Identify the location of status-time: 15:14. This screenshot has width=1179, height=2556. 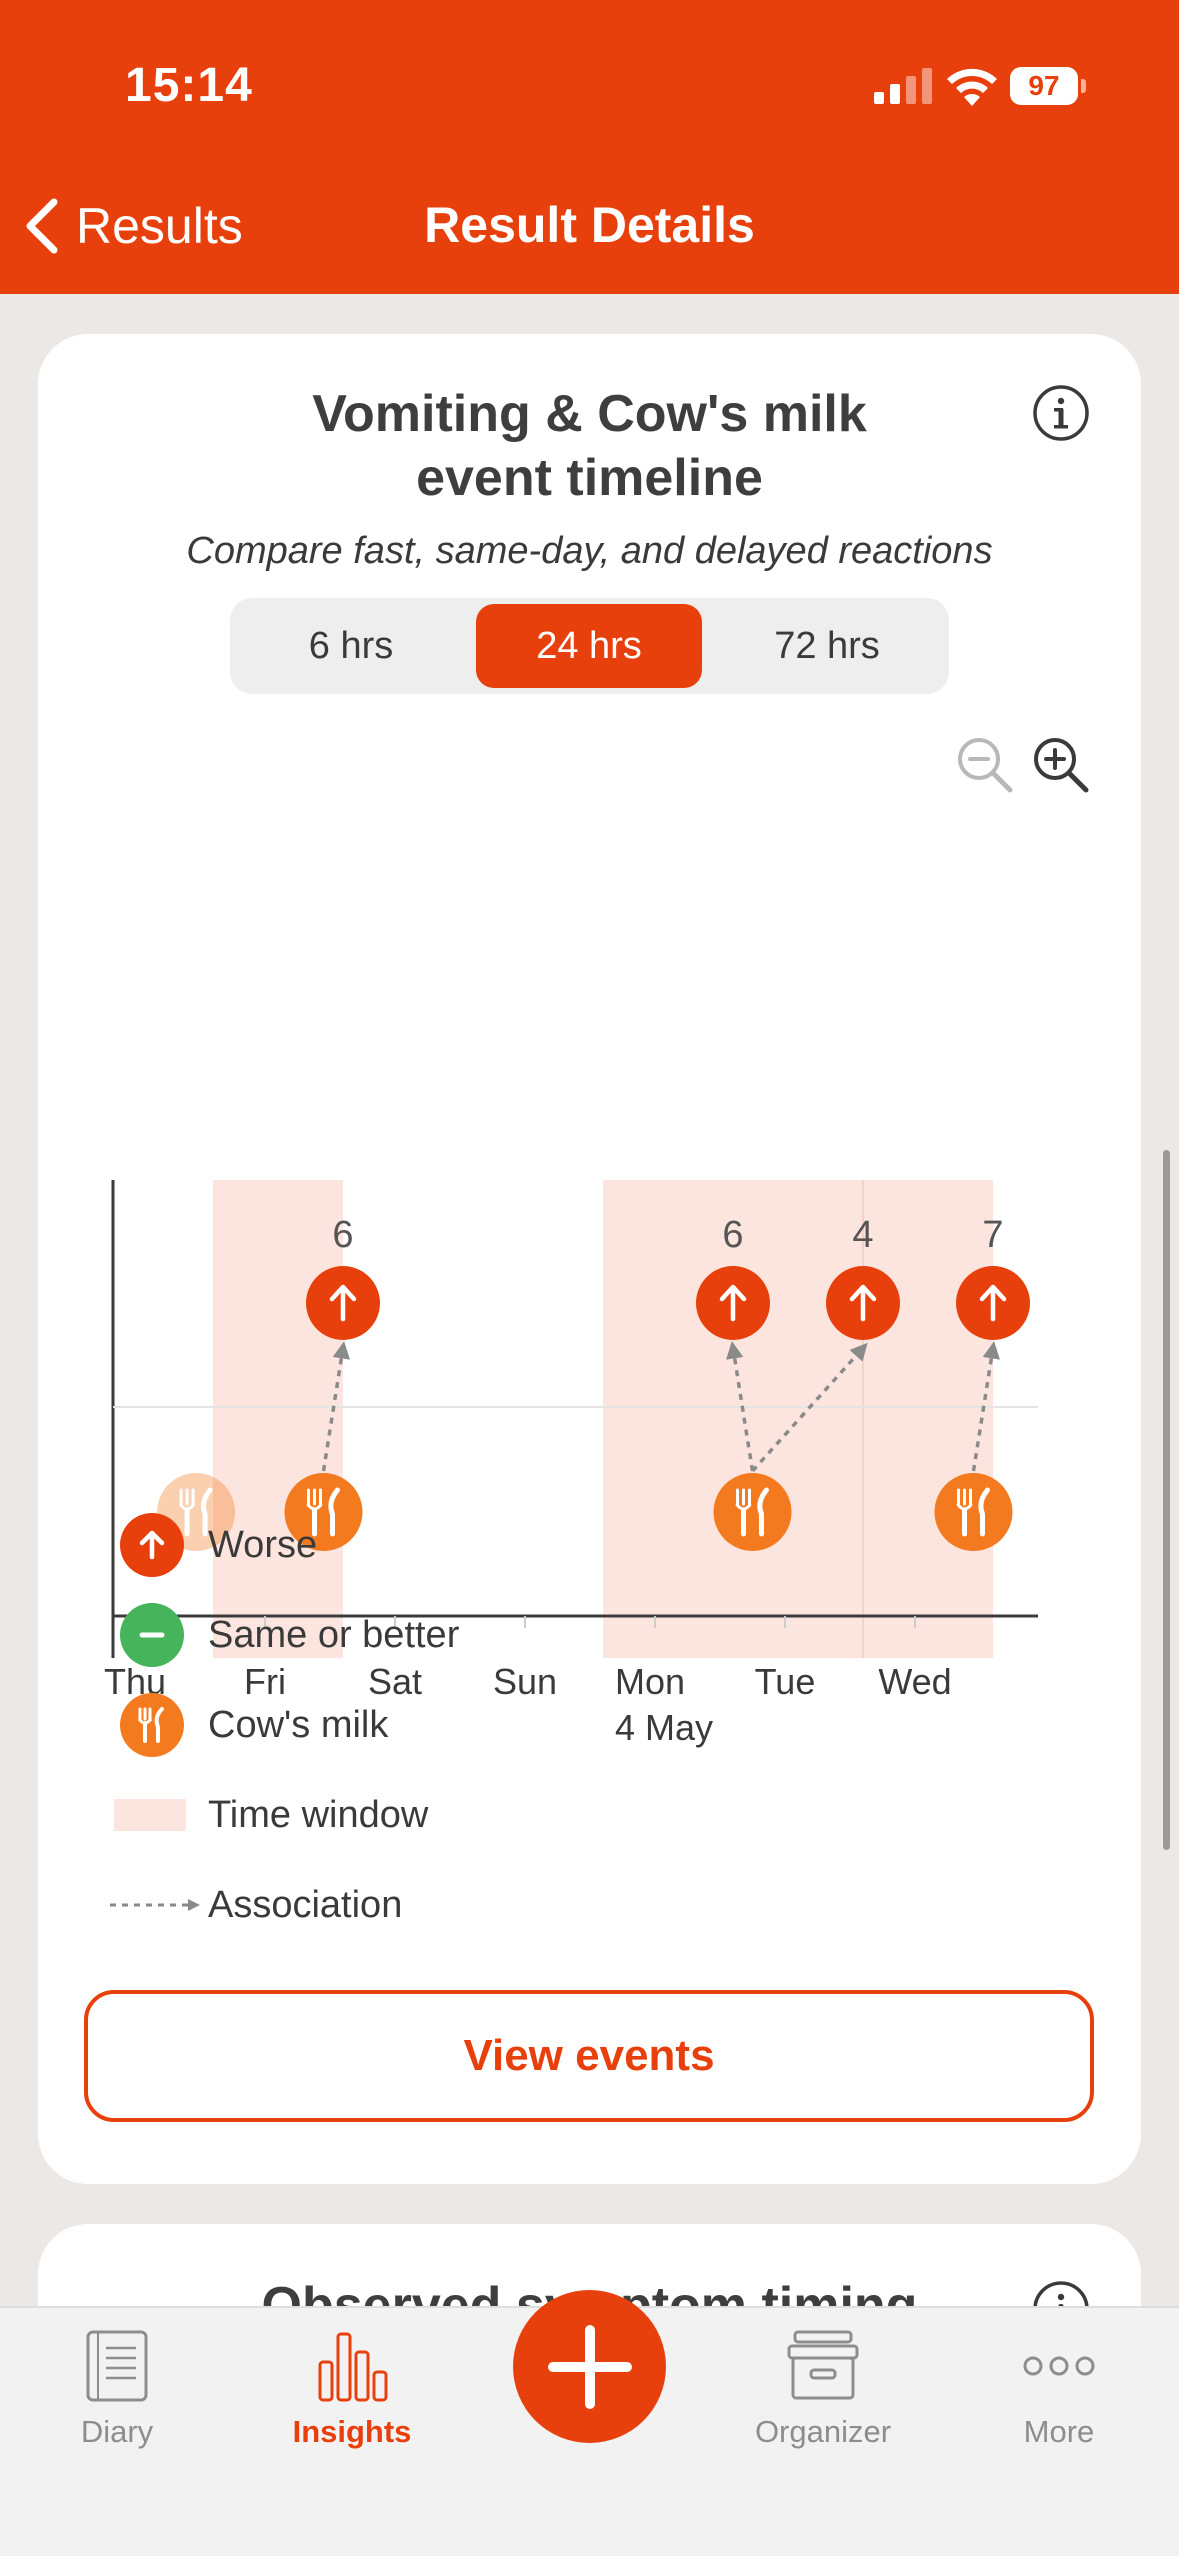
(189, 85).